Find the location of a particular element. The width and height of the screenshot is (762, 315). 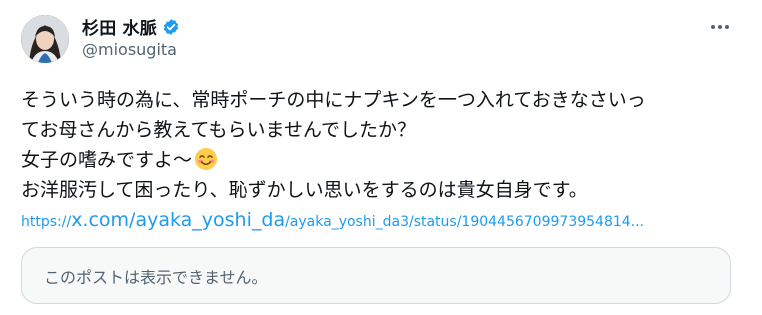

author-name-row: 杉田 水脈 is located at coordinates (131, 26).